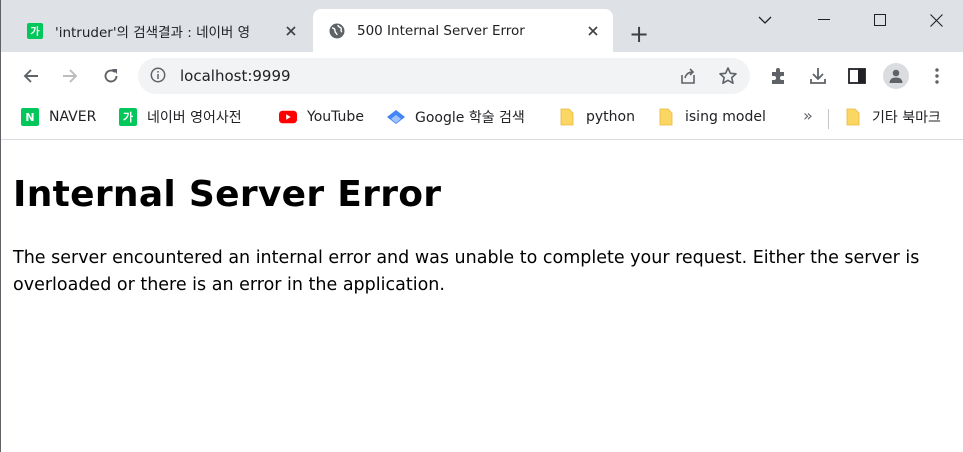 This screenshot has width=963, height=452. Describe the element at coordinates (158, 77) in the screenshot. I see `info-icon` at that location.